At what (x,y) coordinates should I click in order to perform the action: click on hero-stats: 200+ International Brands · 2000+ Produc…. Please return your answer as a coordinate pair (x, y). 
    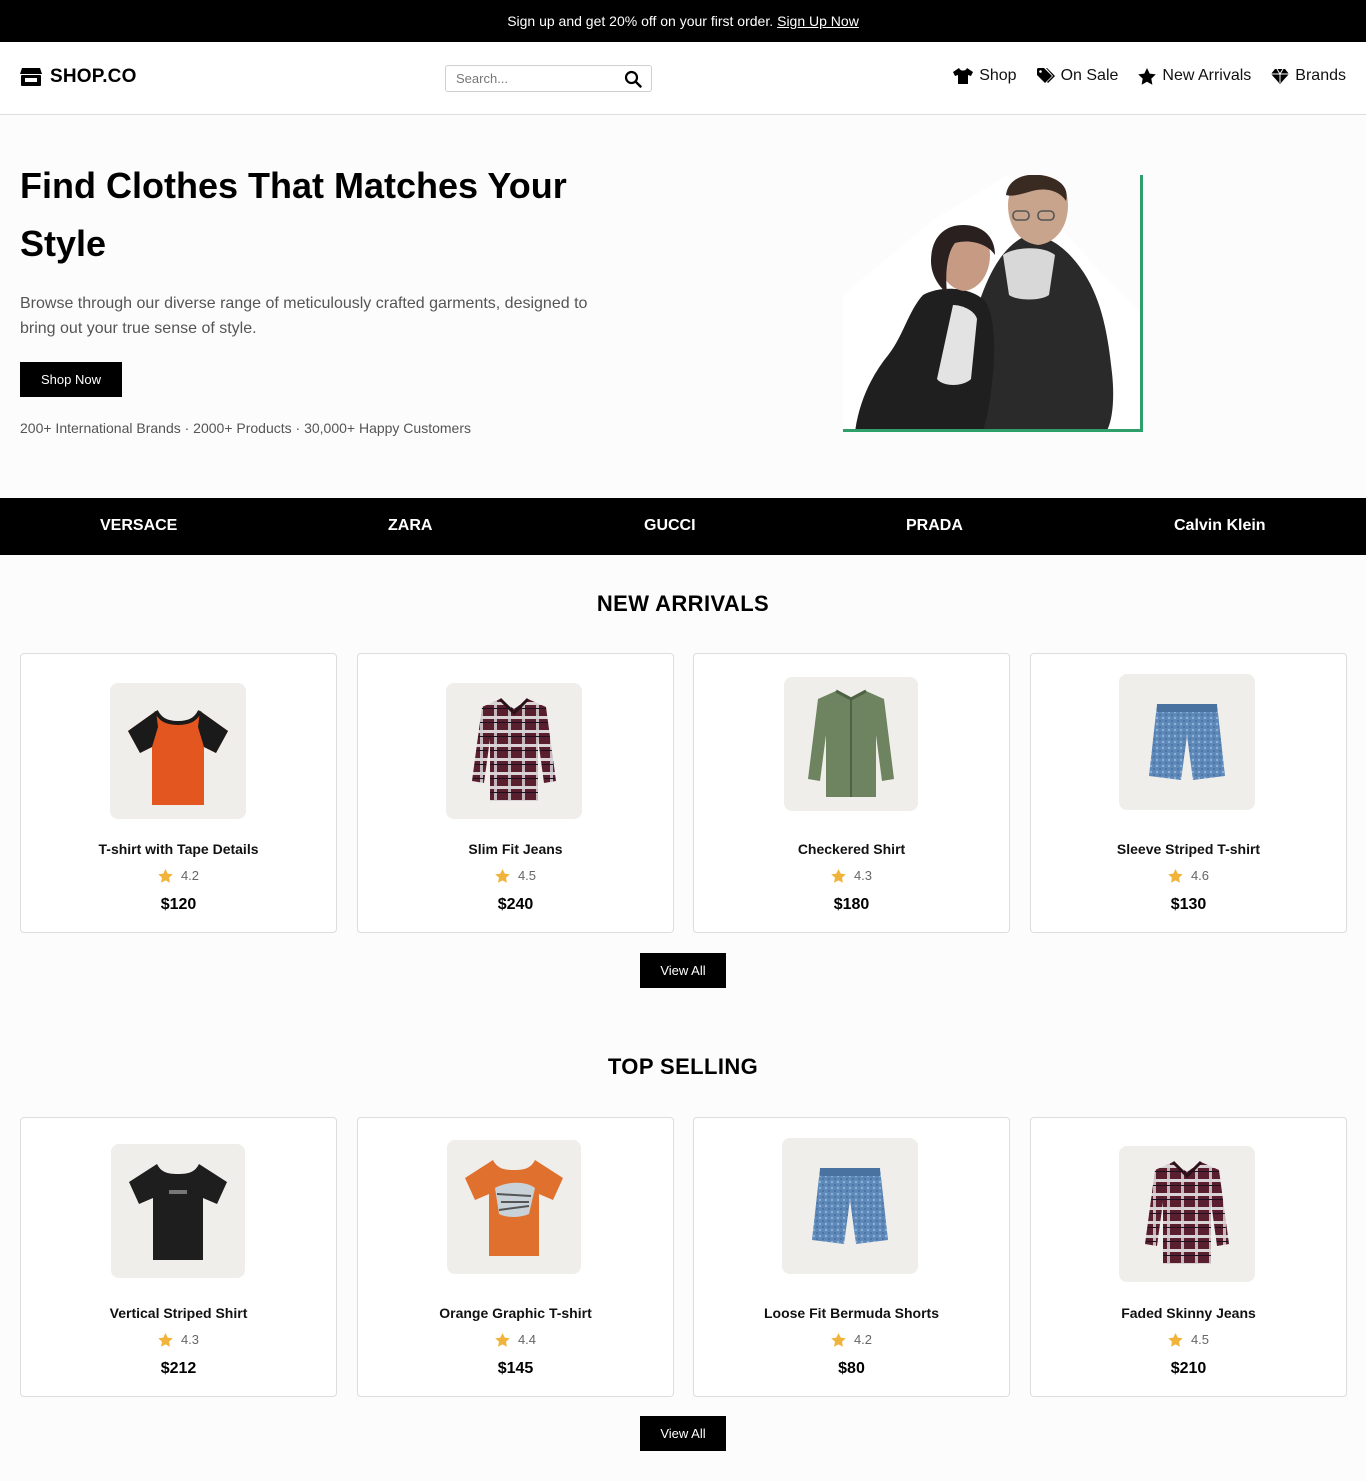
    Looking at the image, I should click on (245, 428).